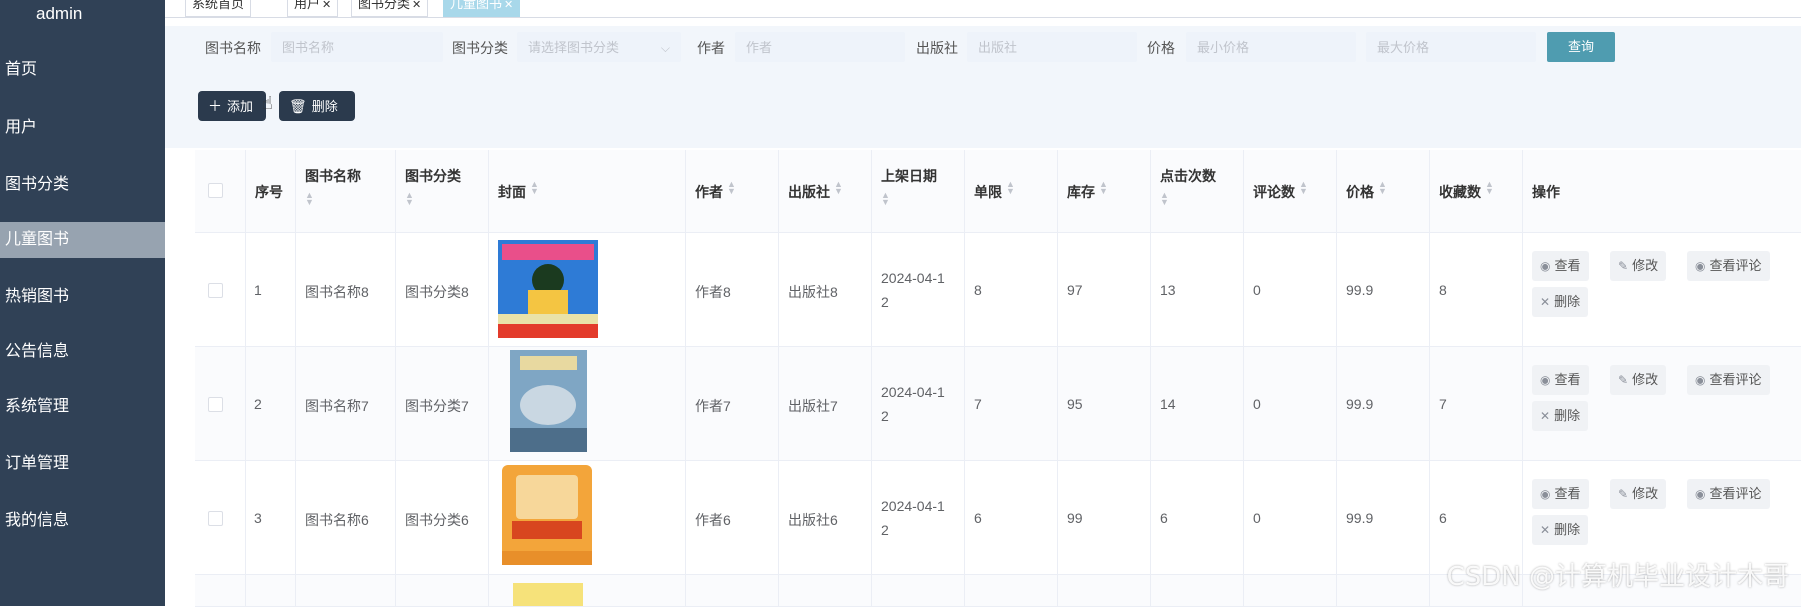  I want to click on header-label: 评论数, so click(1274, 192).